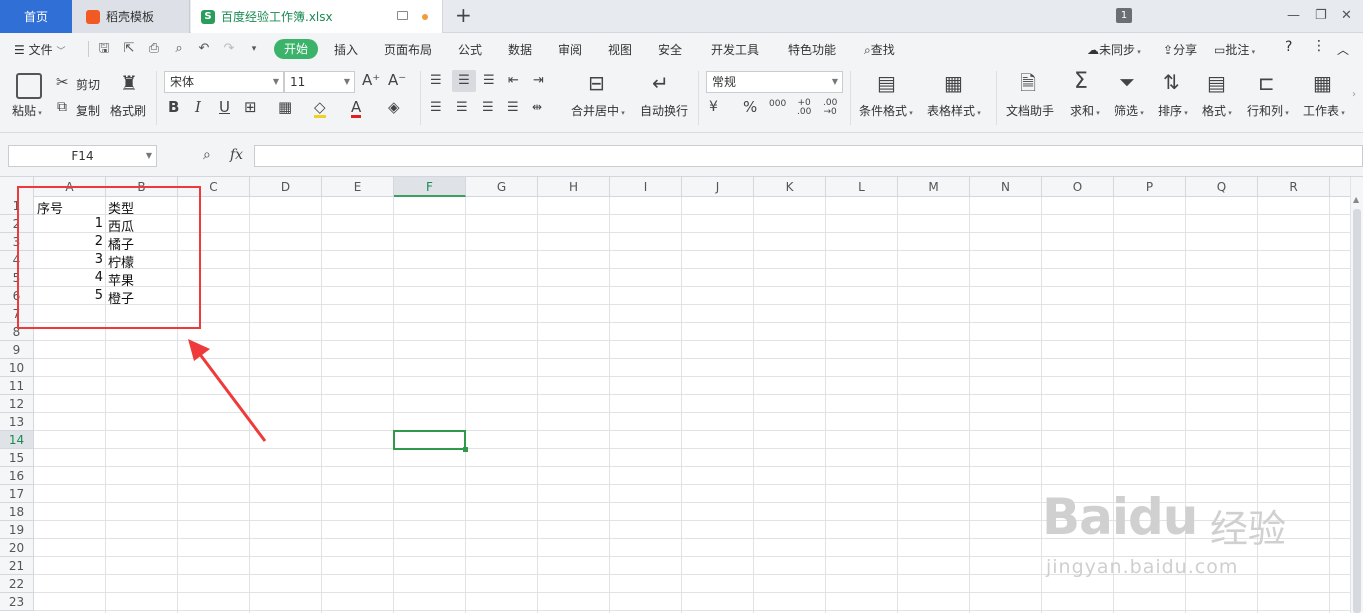 The width and height of the screenshot is (1363, 613). Describe the element at coordinates (1346, 15) in the screenshot. I see `close-icon: ✕` at that location.